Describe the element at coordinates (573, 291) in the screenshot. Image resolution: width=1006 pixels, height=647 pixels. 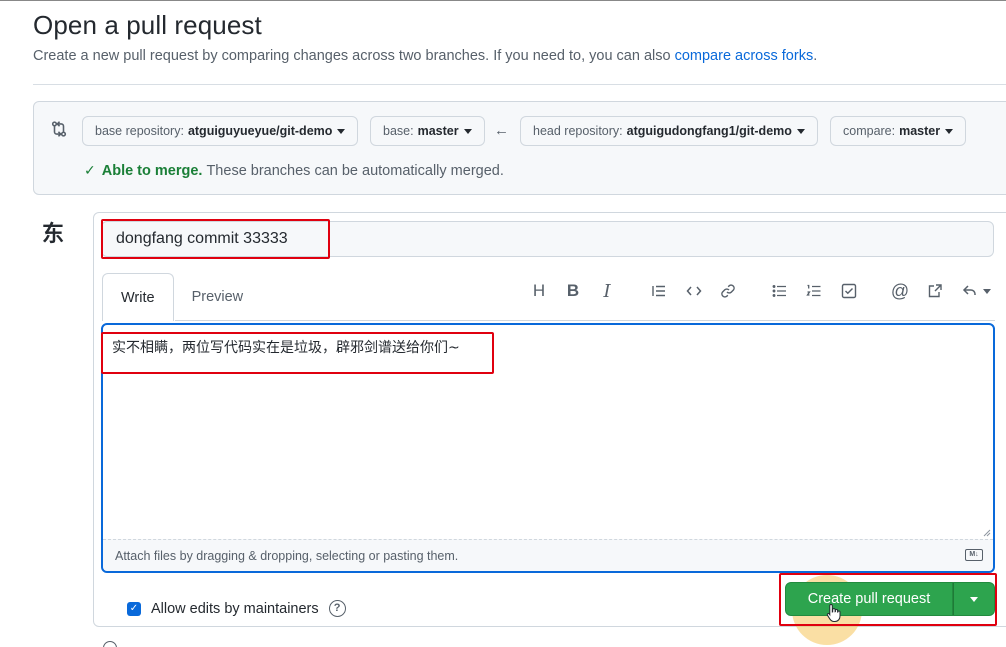
I see `bold-icon: B` at that location.